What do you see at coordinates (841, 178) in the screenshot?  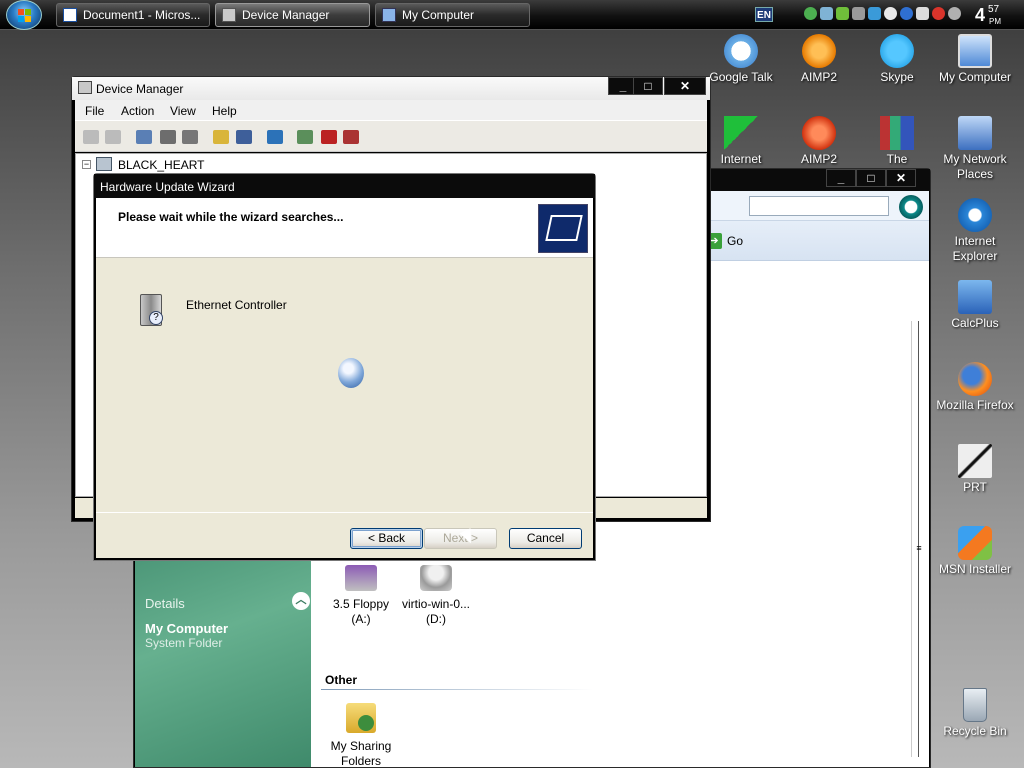 I see `minimize-button: _` at bounding box center [841, 178].